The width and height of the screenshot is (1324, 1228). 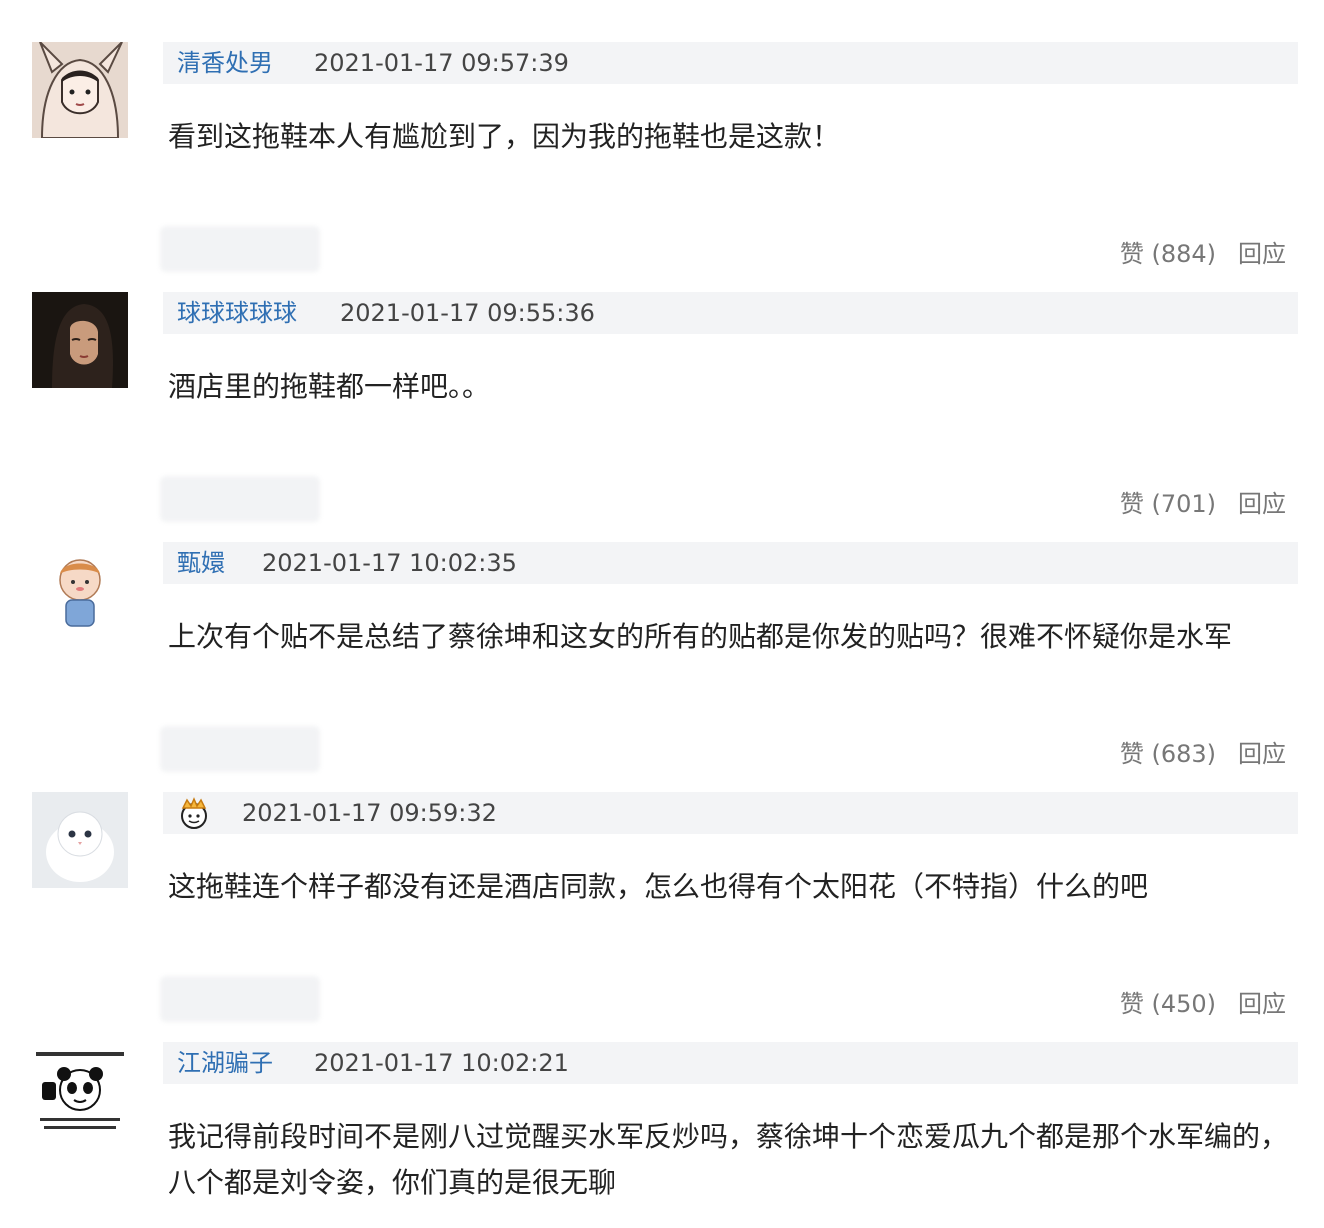 What do you see at coordinates (658, 886) in the screenshot?
I see `comment-text: 这拖鞋连个样子都没有还是酒店同款，怎么也得有个太阳花（不特指）什么的吧` at bounding box center [658, 886].